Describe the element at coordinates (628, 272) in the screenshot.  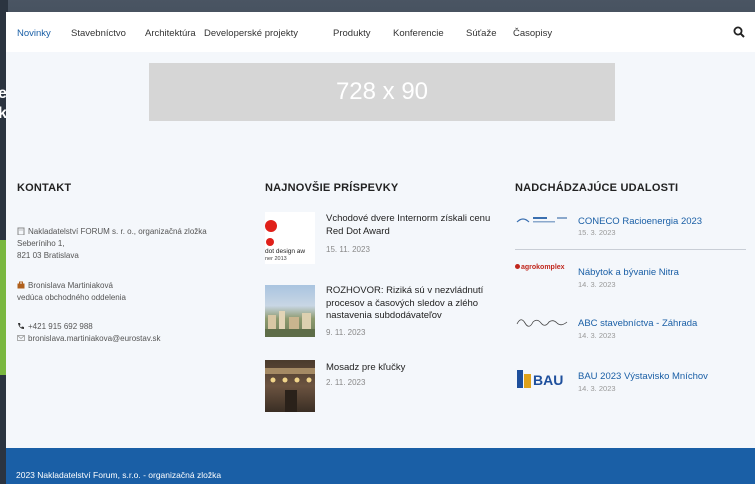
I see `event-title: Nábytok a bývanie Nitra` at that location.